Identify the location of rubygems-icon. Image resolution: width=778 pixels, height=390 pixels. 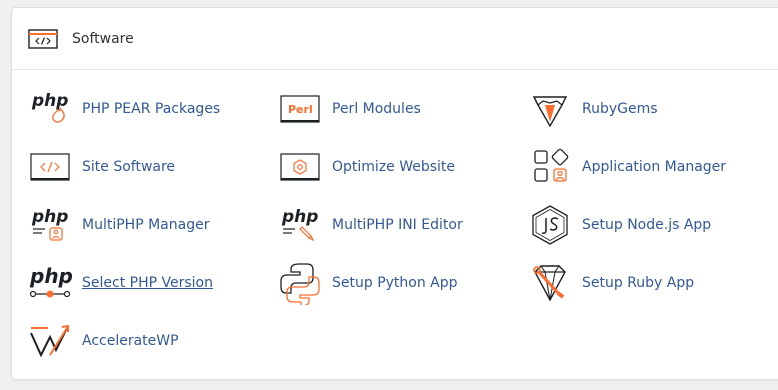
(550, 109).